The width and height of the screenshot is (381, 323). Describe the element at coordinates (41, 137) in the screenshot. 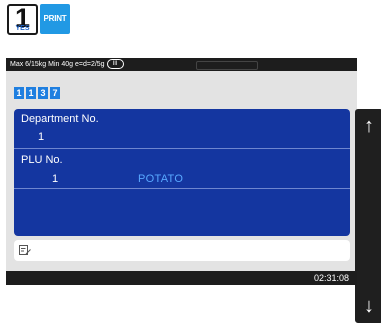

I see `department-value: 1` at that location.